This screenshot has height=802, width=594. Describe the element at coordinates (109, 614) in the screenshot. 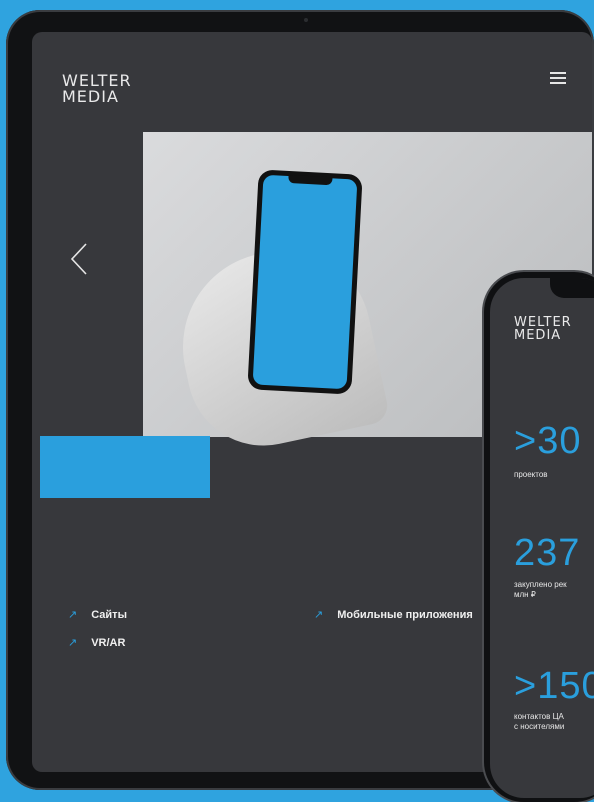

I see `link-label: Сайты` at that location.